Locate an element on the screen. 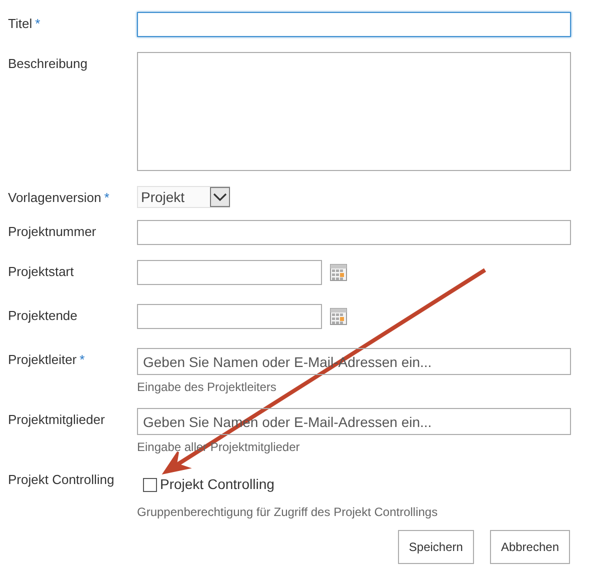 Image resolution: width=592 pixels, height=572 pixels. field-label: Projektleiter is located at coordinates (42, 359).